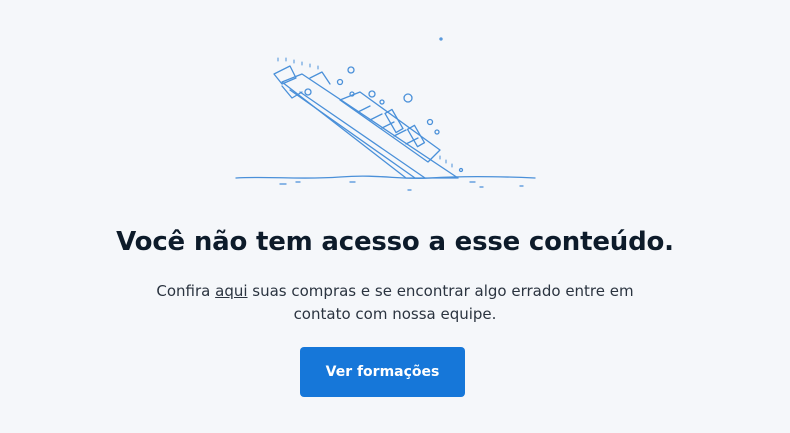 The height and width of the screenshot is (433, 790). I want to click on message-line-2: contato com nossa equipe., so click(395, 314).